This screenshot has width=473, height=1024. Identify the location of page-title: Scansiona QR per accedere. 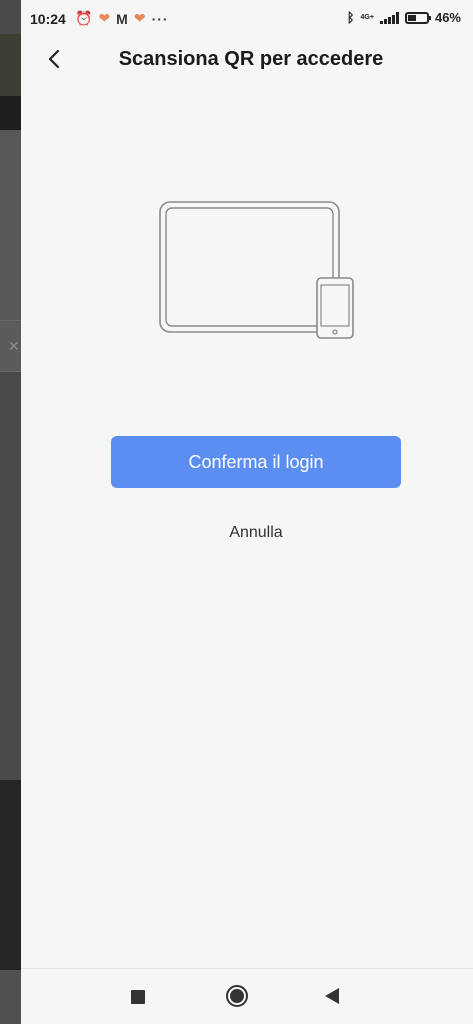
(251, 59).